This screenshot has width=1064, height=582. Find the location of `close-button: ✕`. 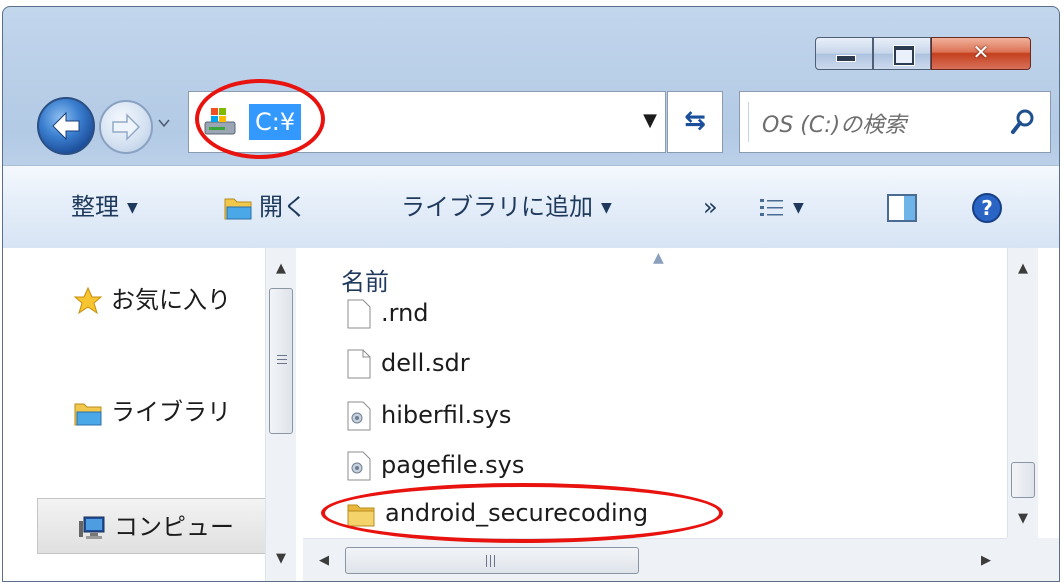

close-button: ✕ is located at coordinates (981, 53).